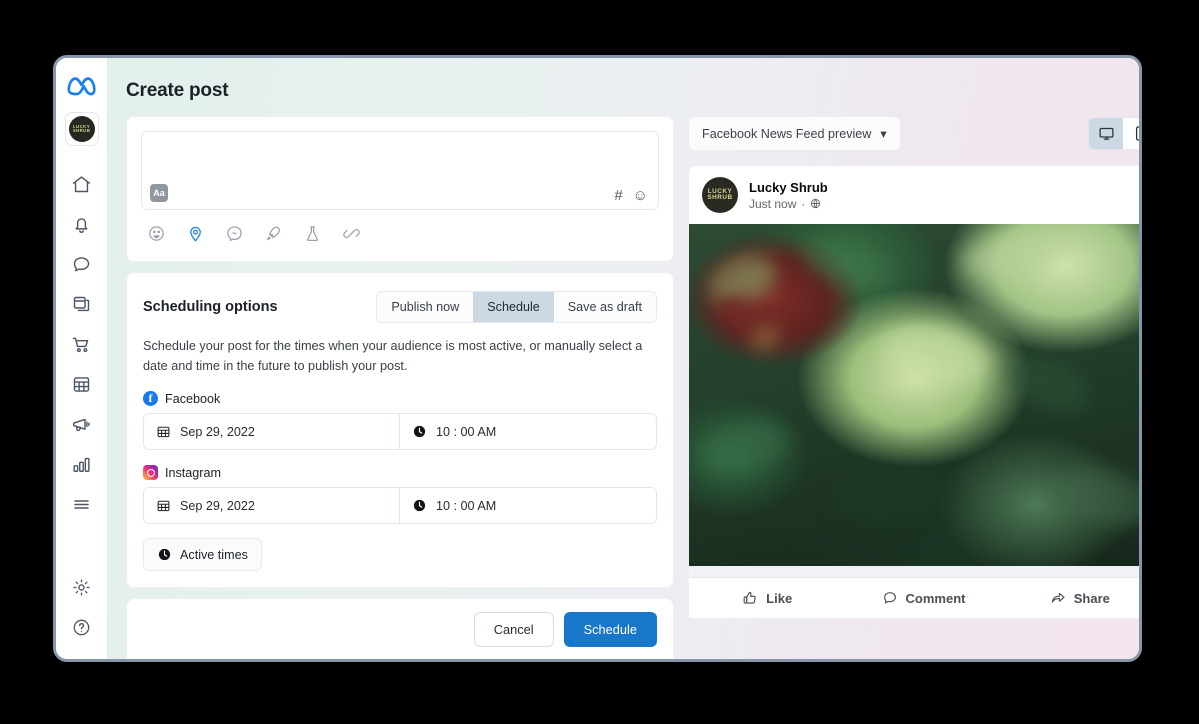 The width and height of the screenshot is (1199, 724). I want to click on grid-table-icon, so click(81, 384).